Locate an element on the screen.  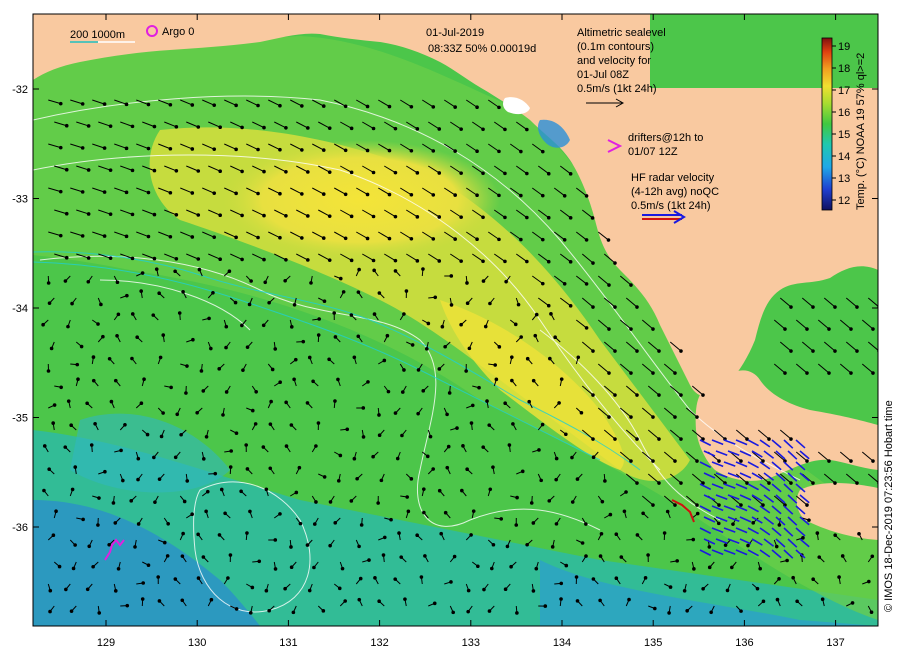
hf-line-1: HF radar velocity is located at coordinates (673, 178).